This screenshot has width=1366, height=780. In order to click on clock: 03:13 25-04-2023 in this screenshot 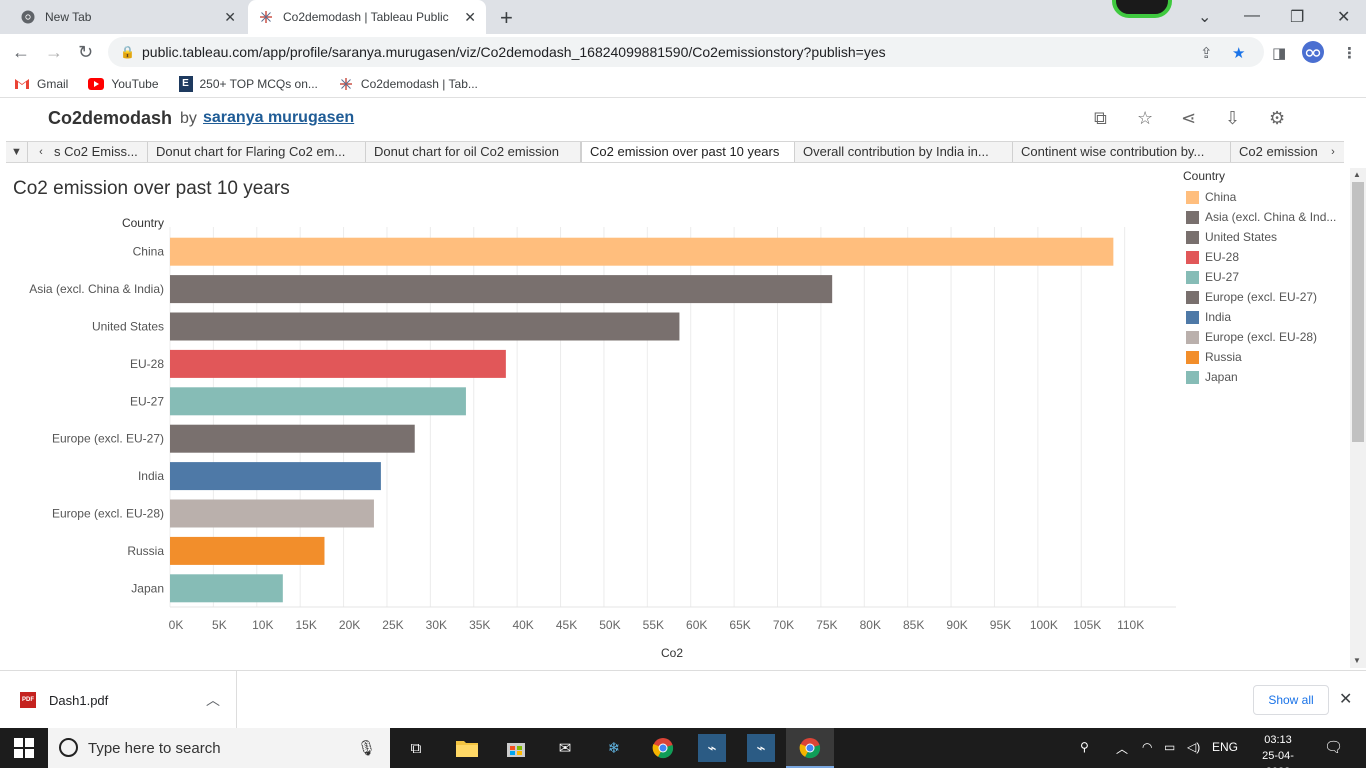, I will do `click(1278, 756)`.